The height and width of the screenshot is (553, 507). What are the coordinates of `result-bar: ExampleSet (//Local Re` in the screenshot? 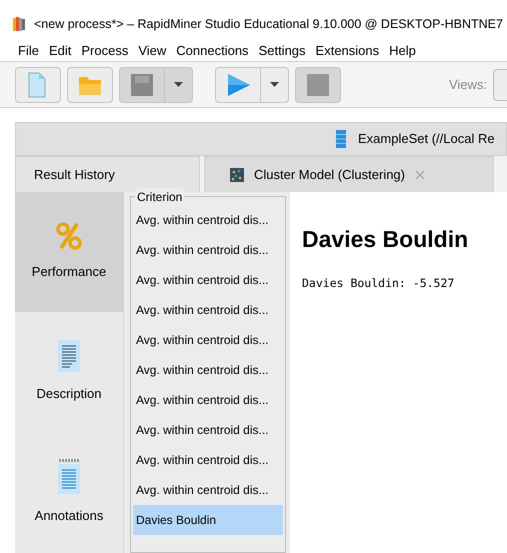 It's located at (261, 139).